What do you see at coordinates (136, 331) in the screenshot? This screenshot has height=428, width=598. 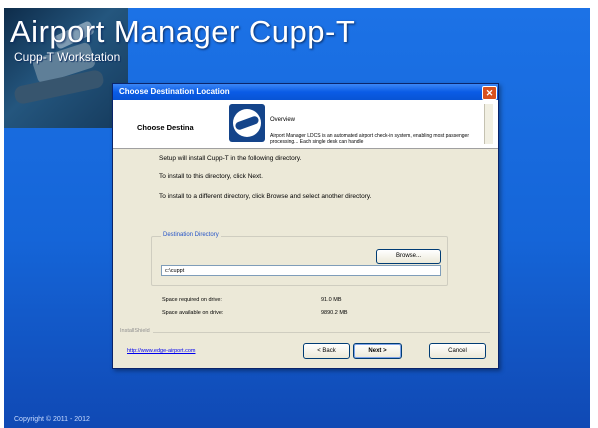 I see `installshield-brand: InstallShield` at bounding box center [136, 331].